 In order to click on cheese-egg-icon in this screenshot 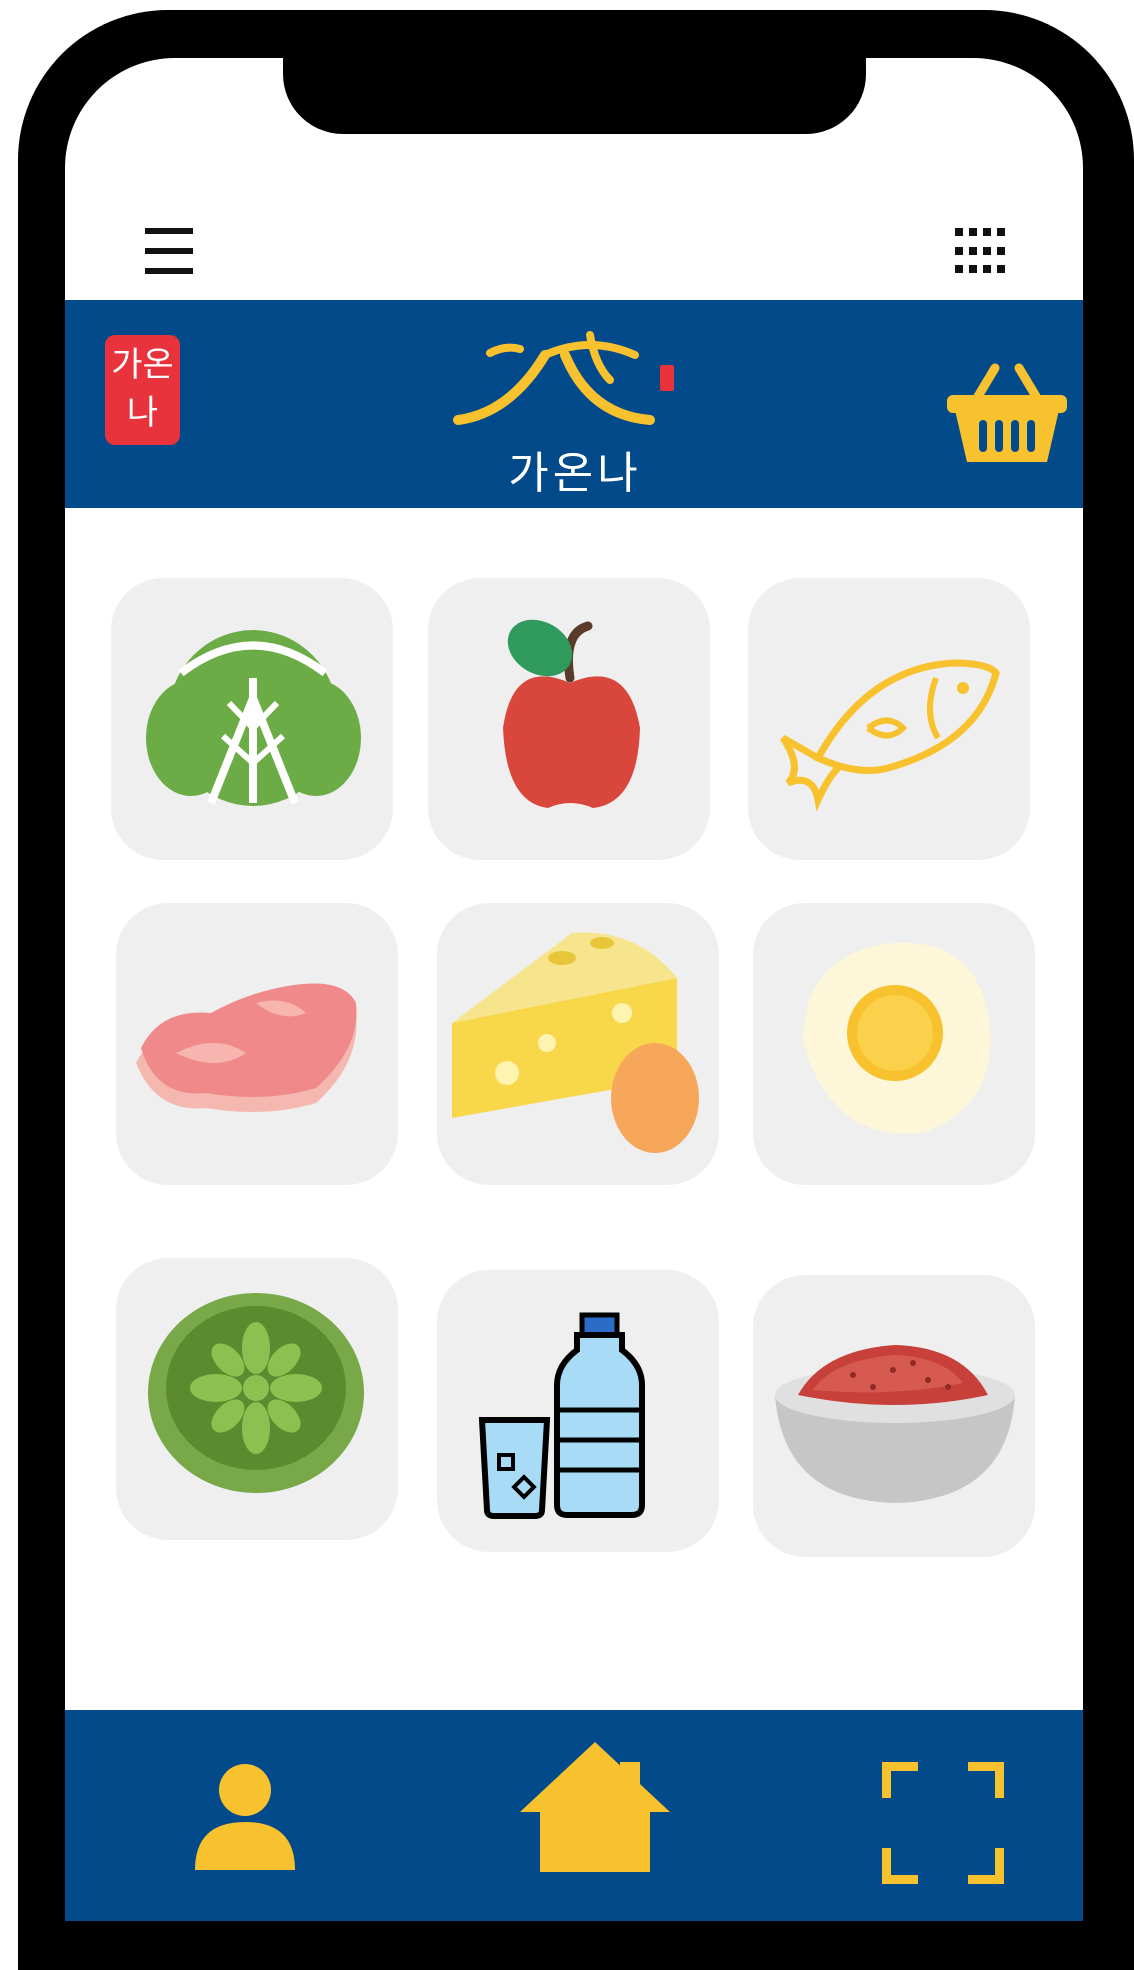, I will do `click(575, 1042)`.